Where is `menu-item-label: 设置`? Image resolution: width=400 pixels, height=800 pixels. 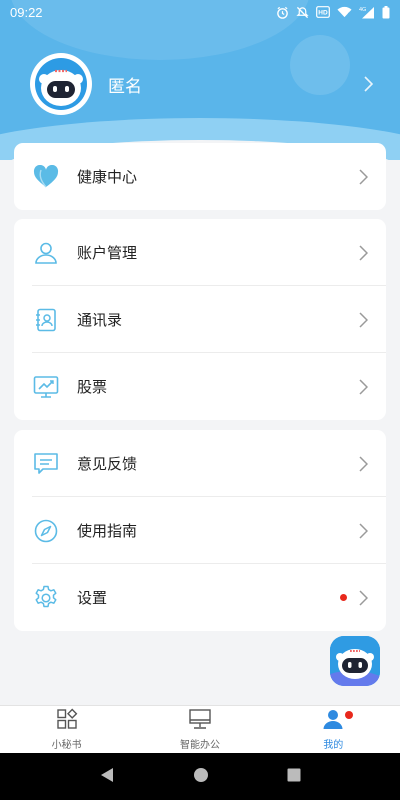 menu-item-label: 设置 is located at coordinates (92, 598).